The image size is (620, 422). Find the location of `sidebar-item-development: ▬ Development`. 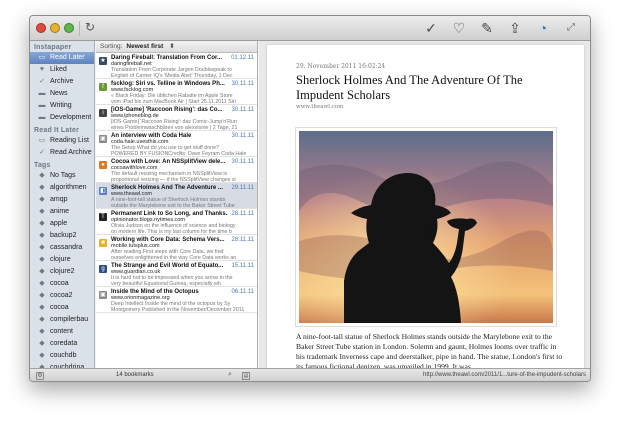

sidebar-item-development: ▬ Development is located at coordinates (62, 118).